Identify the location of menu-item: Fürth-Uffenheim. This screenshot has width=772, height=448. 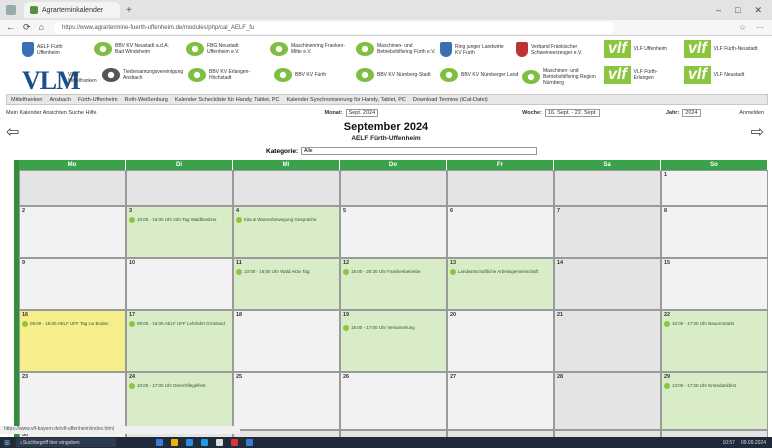
(98, 100).